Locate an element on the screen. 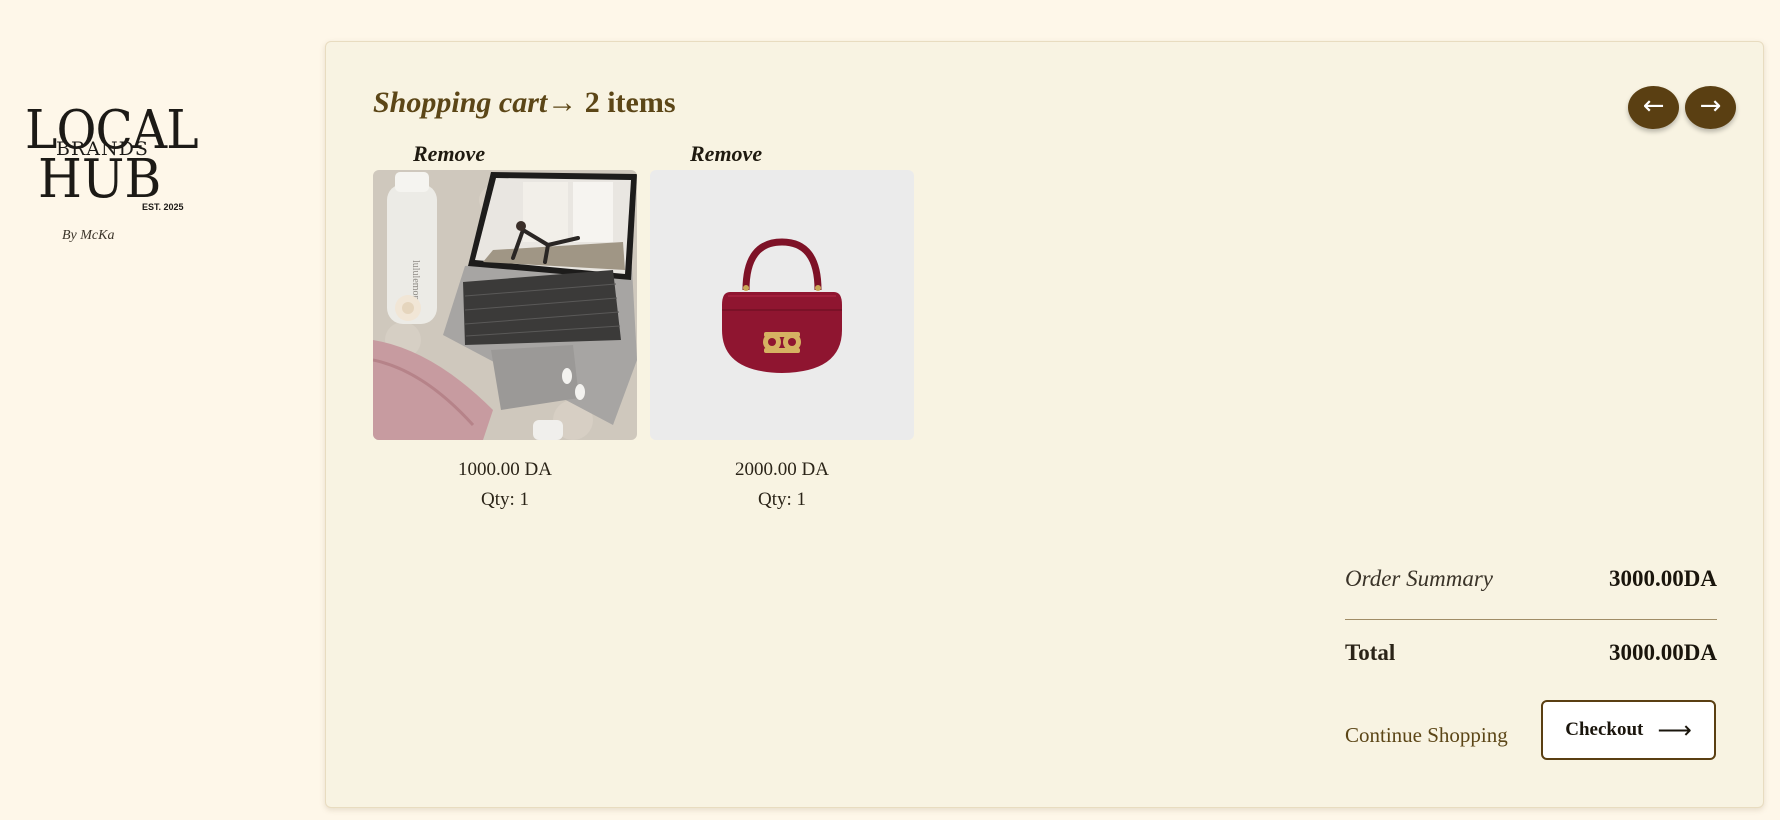  logo-hub-text: HUB is located at coordinates (100, 179).